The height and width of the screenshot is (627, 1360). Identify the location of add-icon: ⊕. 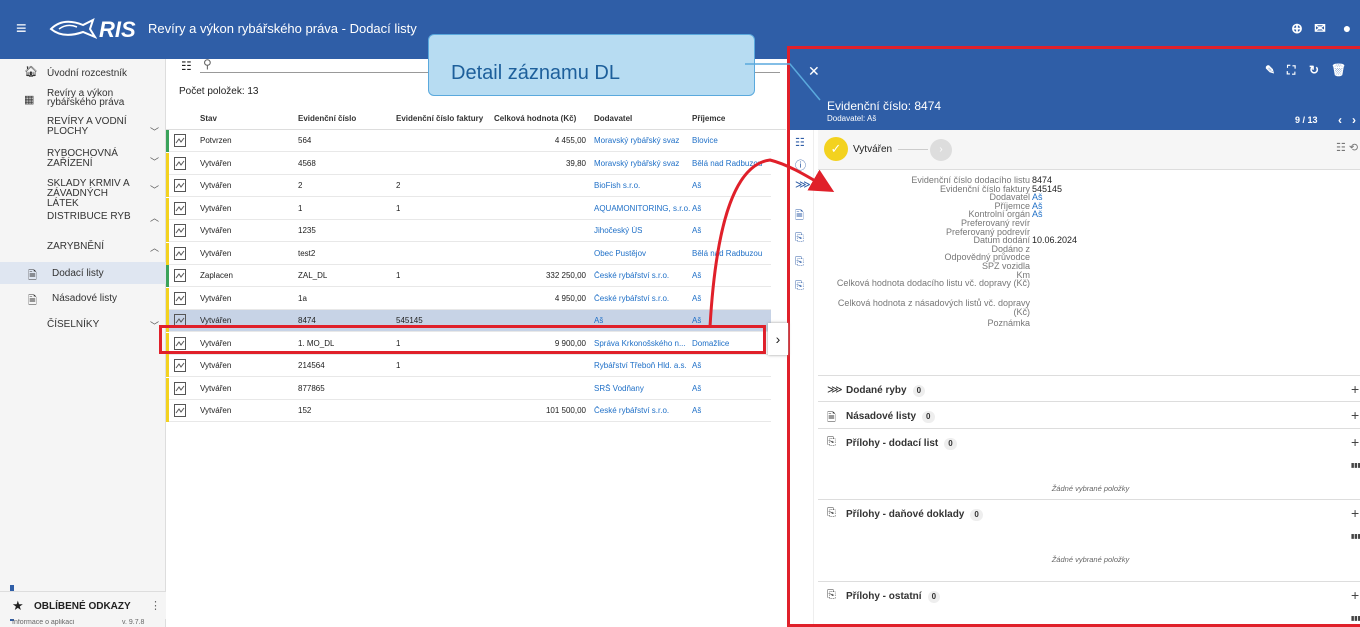
(1297, 28).